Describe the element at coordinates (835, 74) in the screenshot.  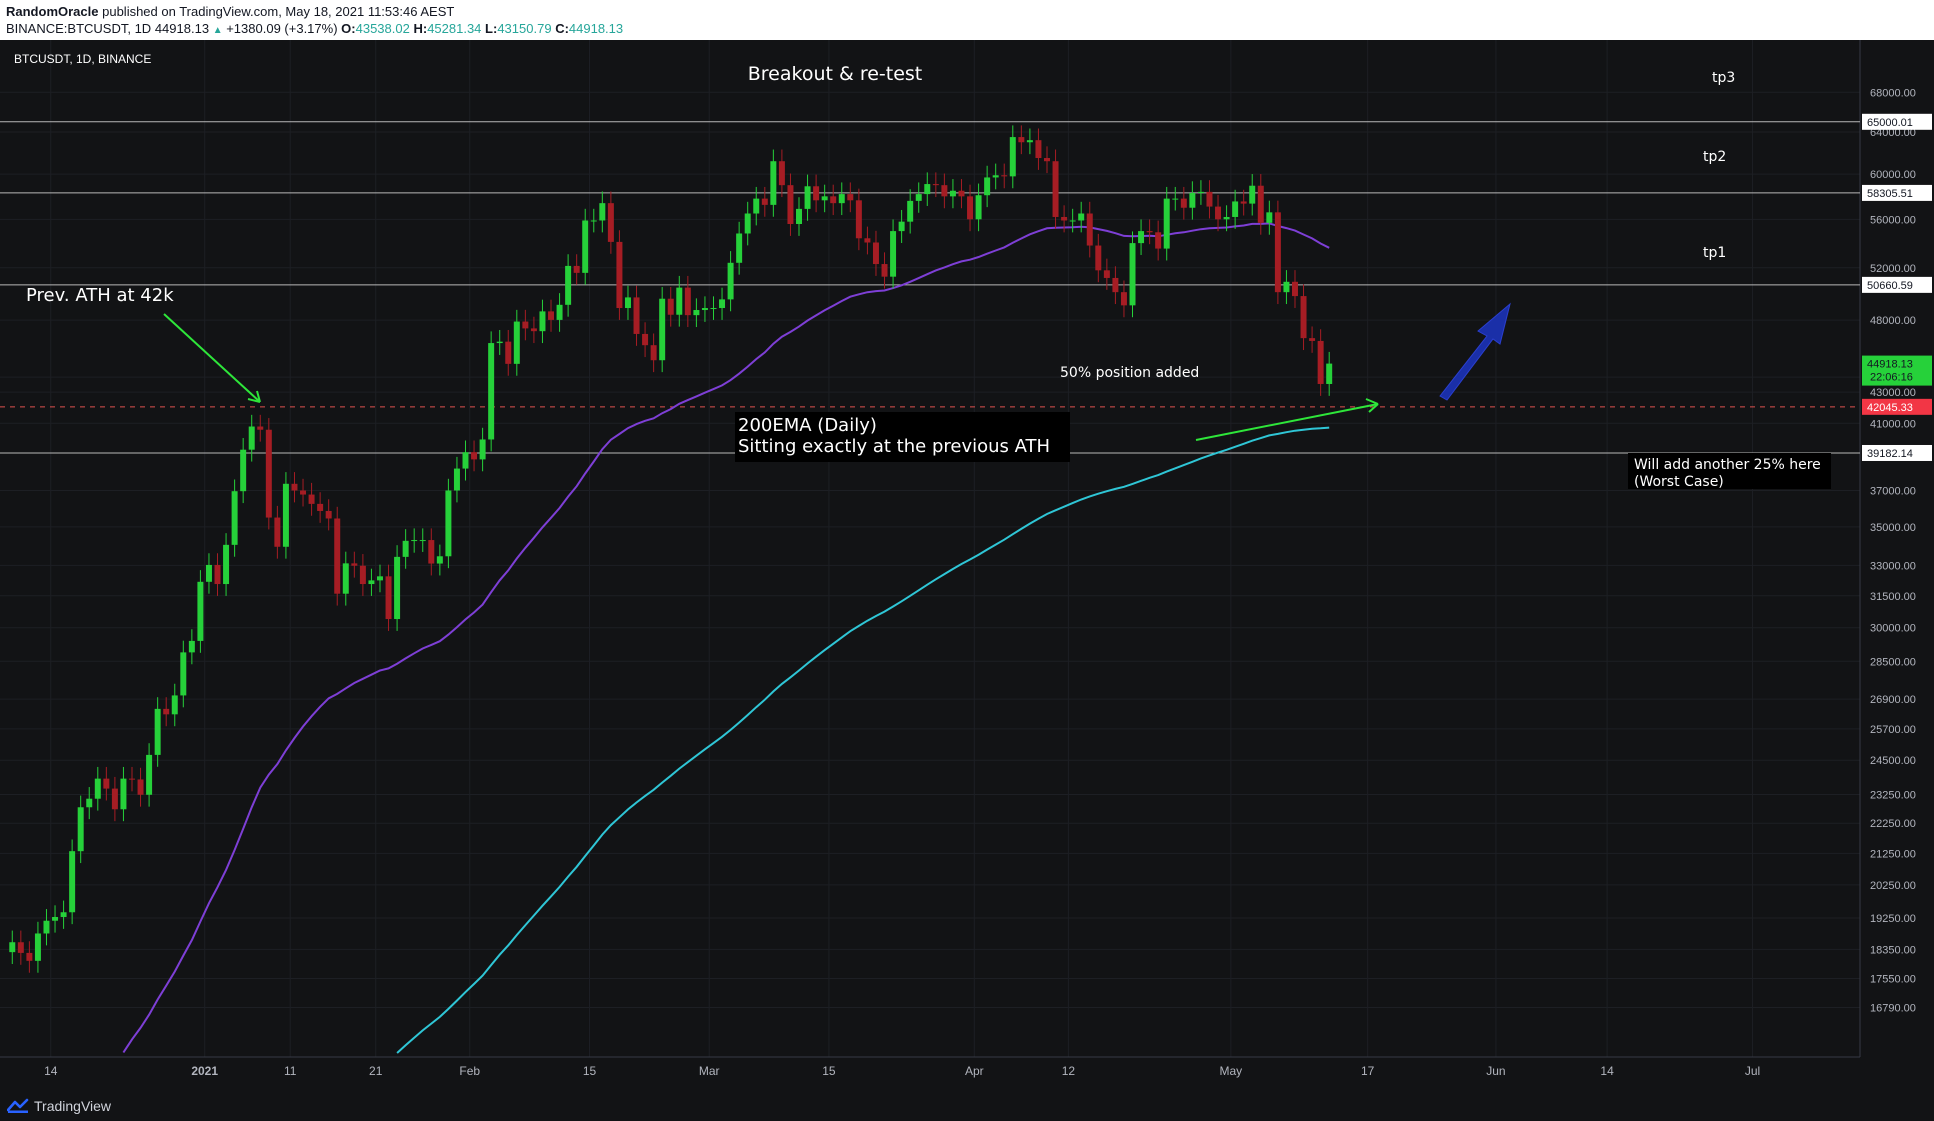
I see `annotation-breakout-retest: Breakout & re-test` at that location.